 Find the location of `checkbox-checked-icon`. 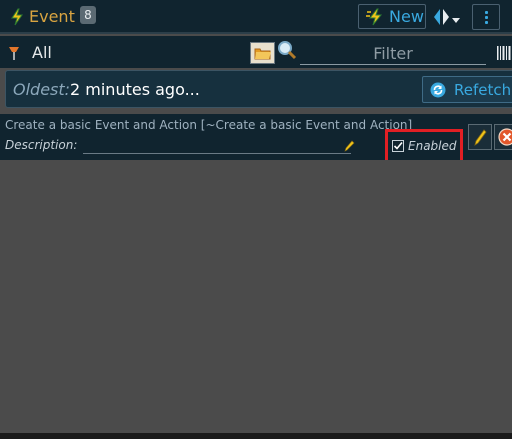

checkbox-checked-icon is located at coordinates (398, 146).